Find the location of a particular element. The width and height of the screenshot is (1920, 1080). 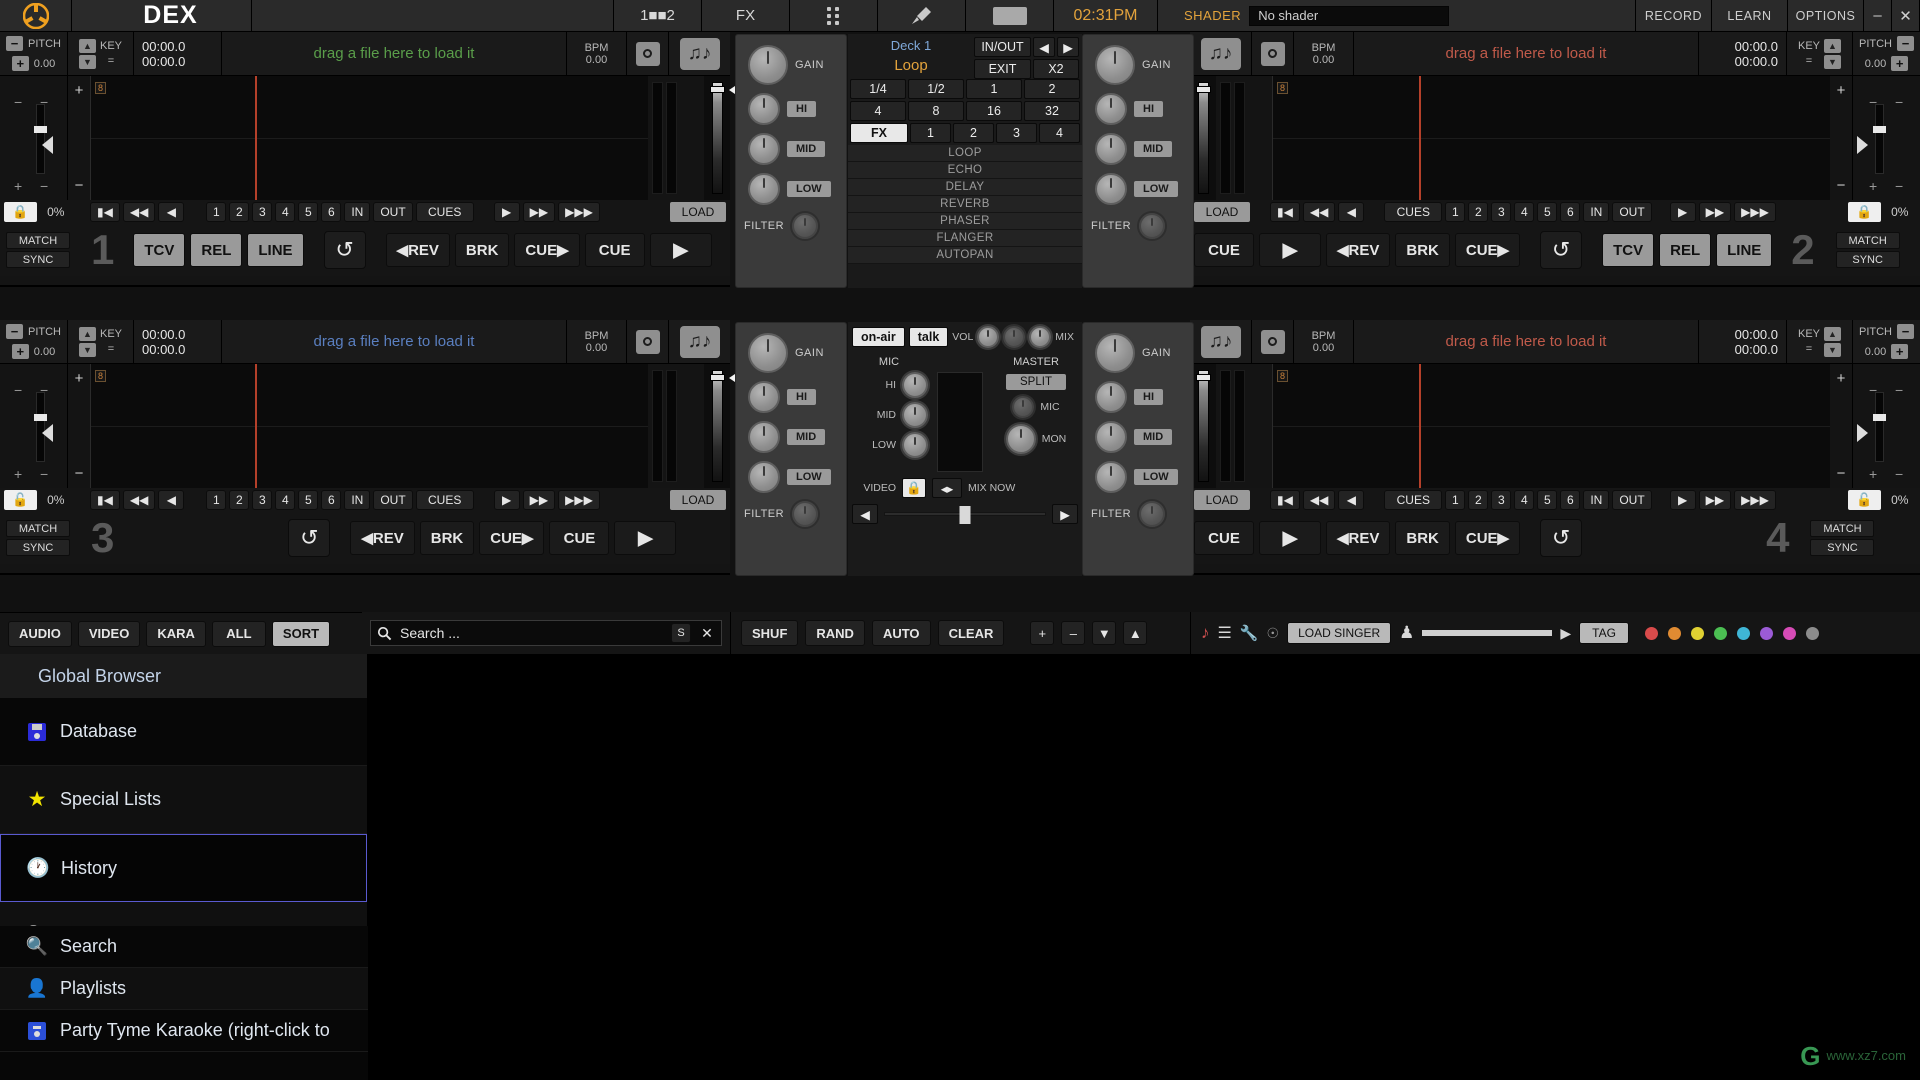

tag-button: TAG is located at coordinates (1604, 633).